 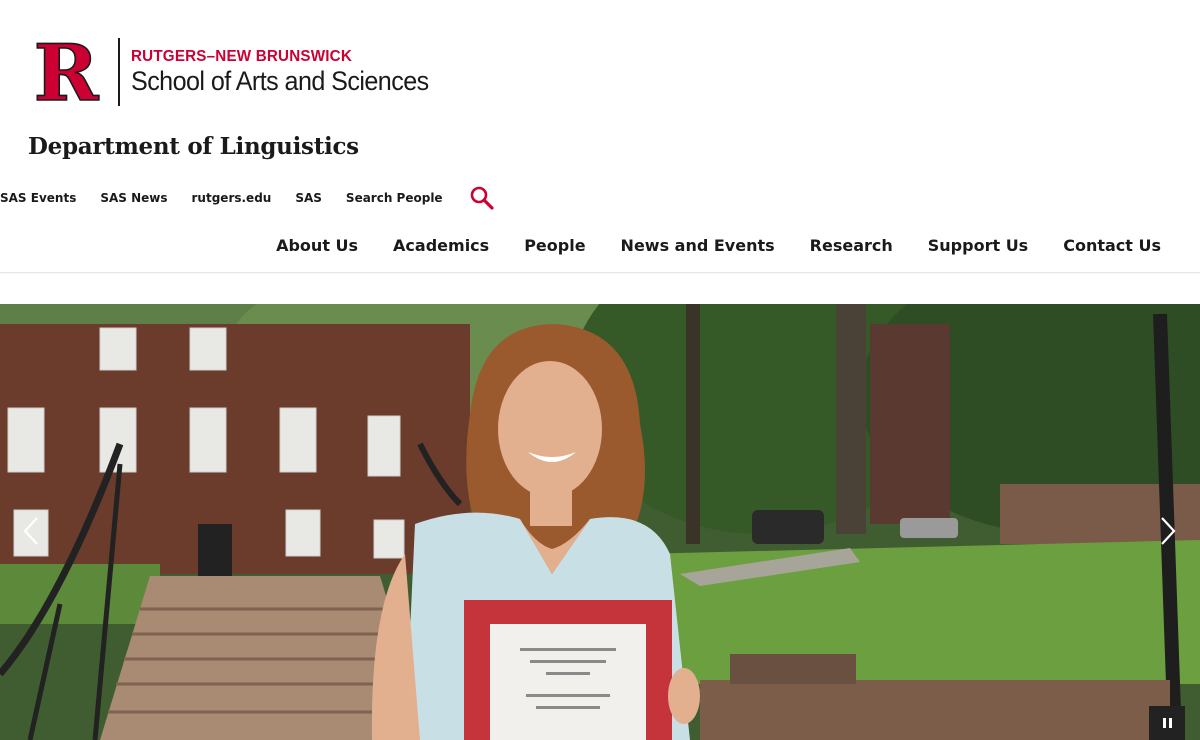 What do you see at coordinates (308, 198) in the screenshot?
I see `util-link-sas: SAS` at bounding box center [308, 198].